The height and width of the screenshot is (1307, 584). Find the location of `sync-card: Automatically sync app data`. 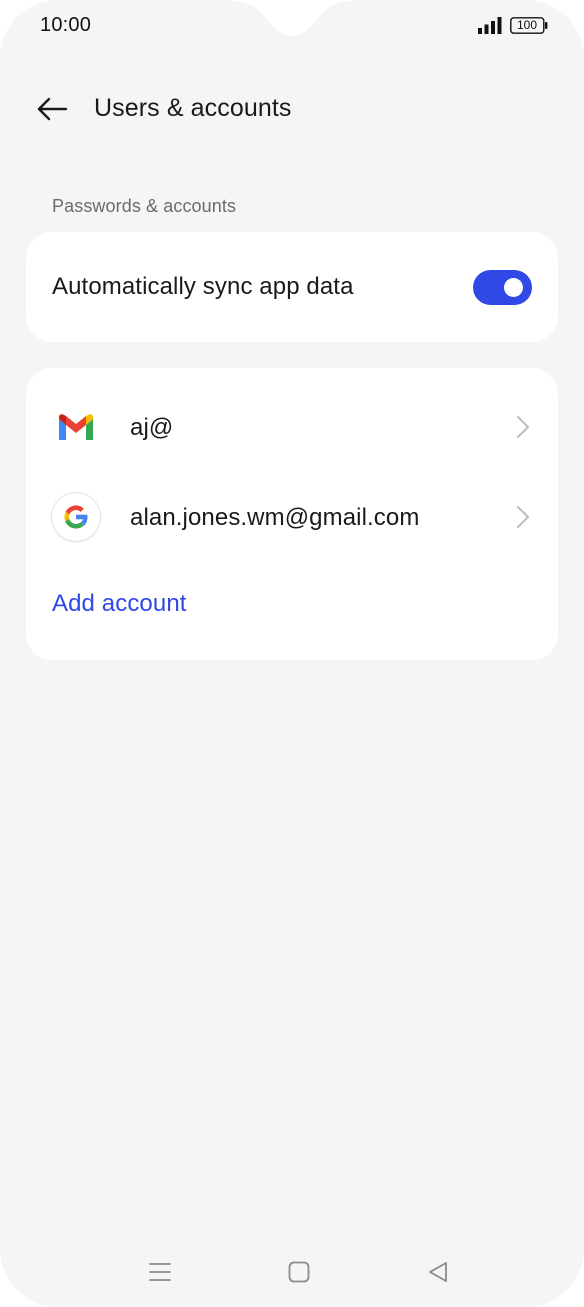

sync-card: Automatically sync app data is located at coordinates (292, 287).